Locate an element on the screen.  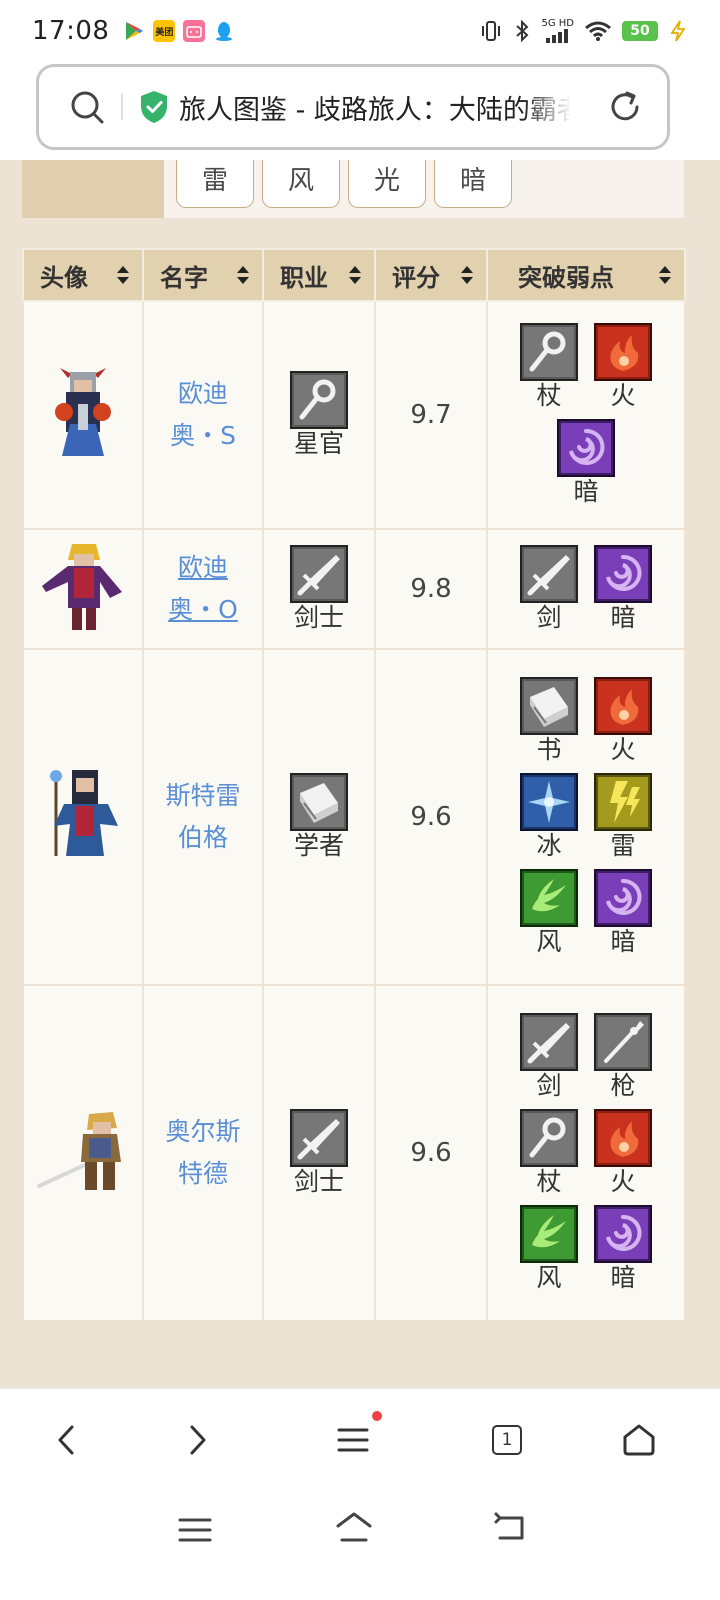
home-icon is located at coordinates (354, 1528).